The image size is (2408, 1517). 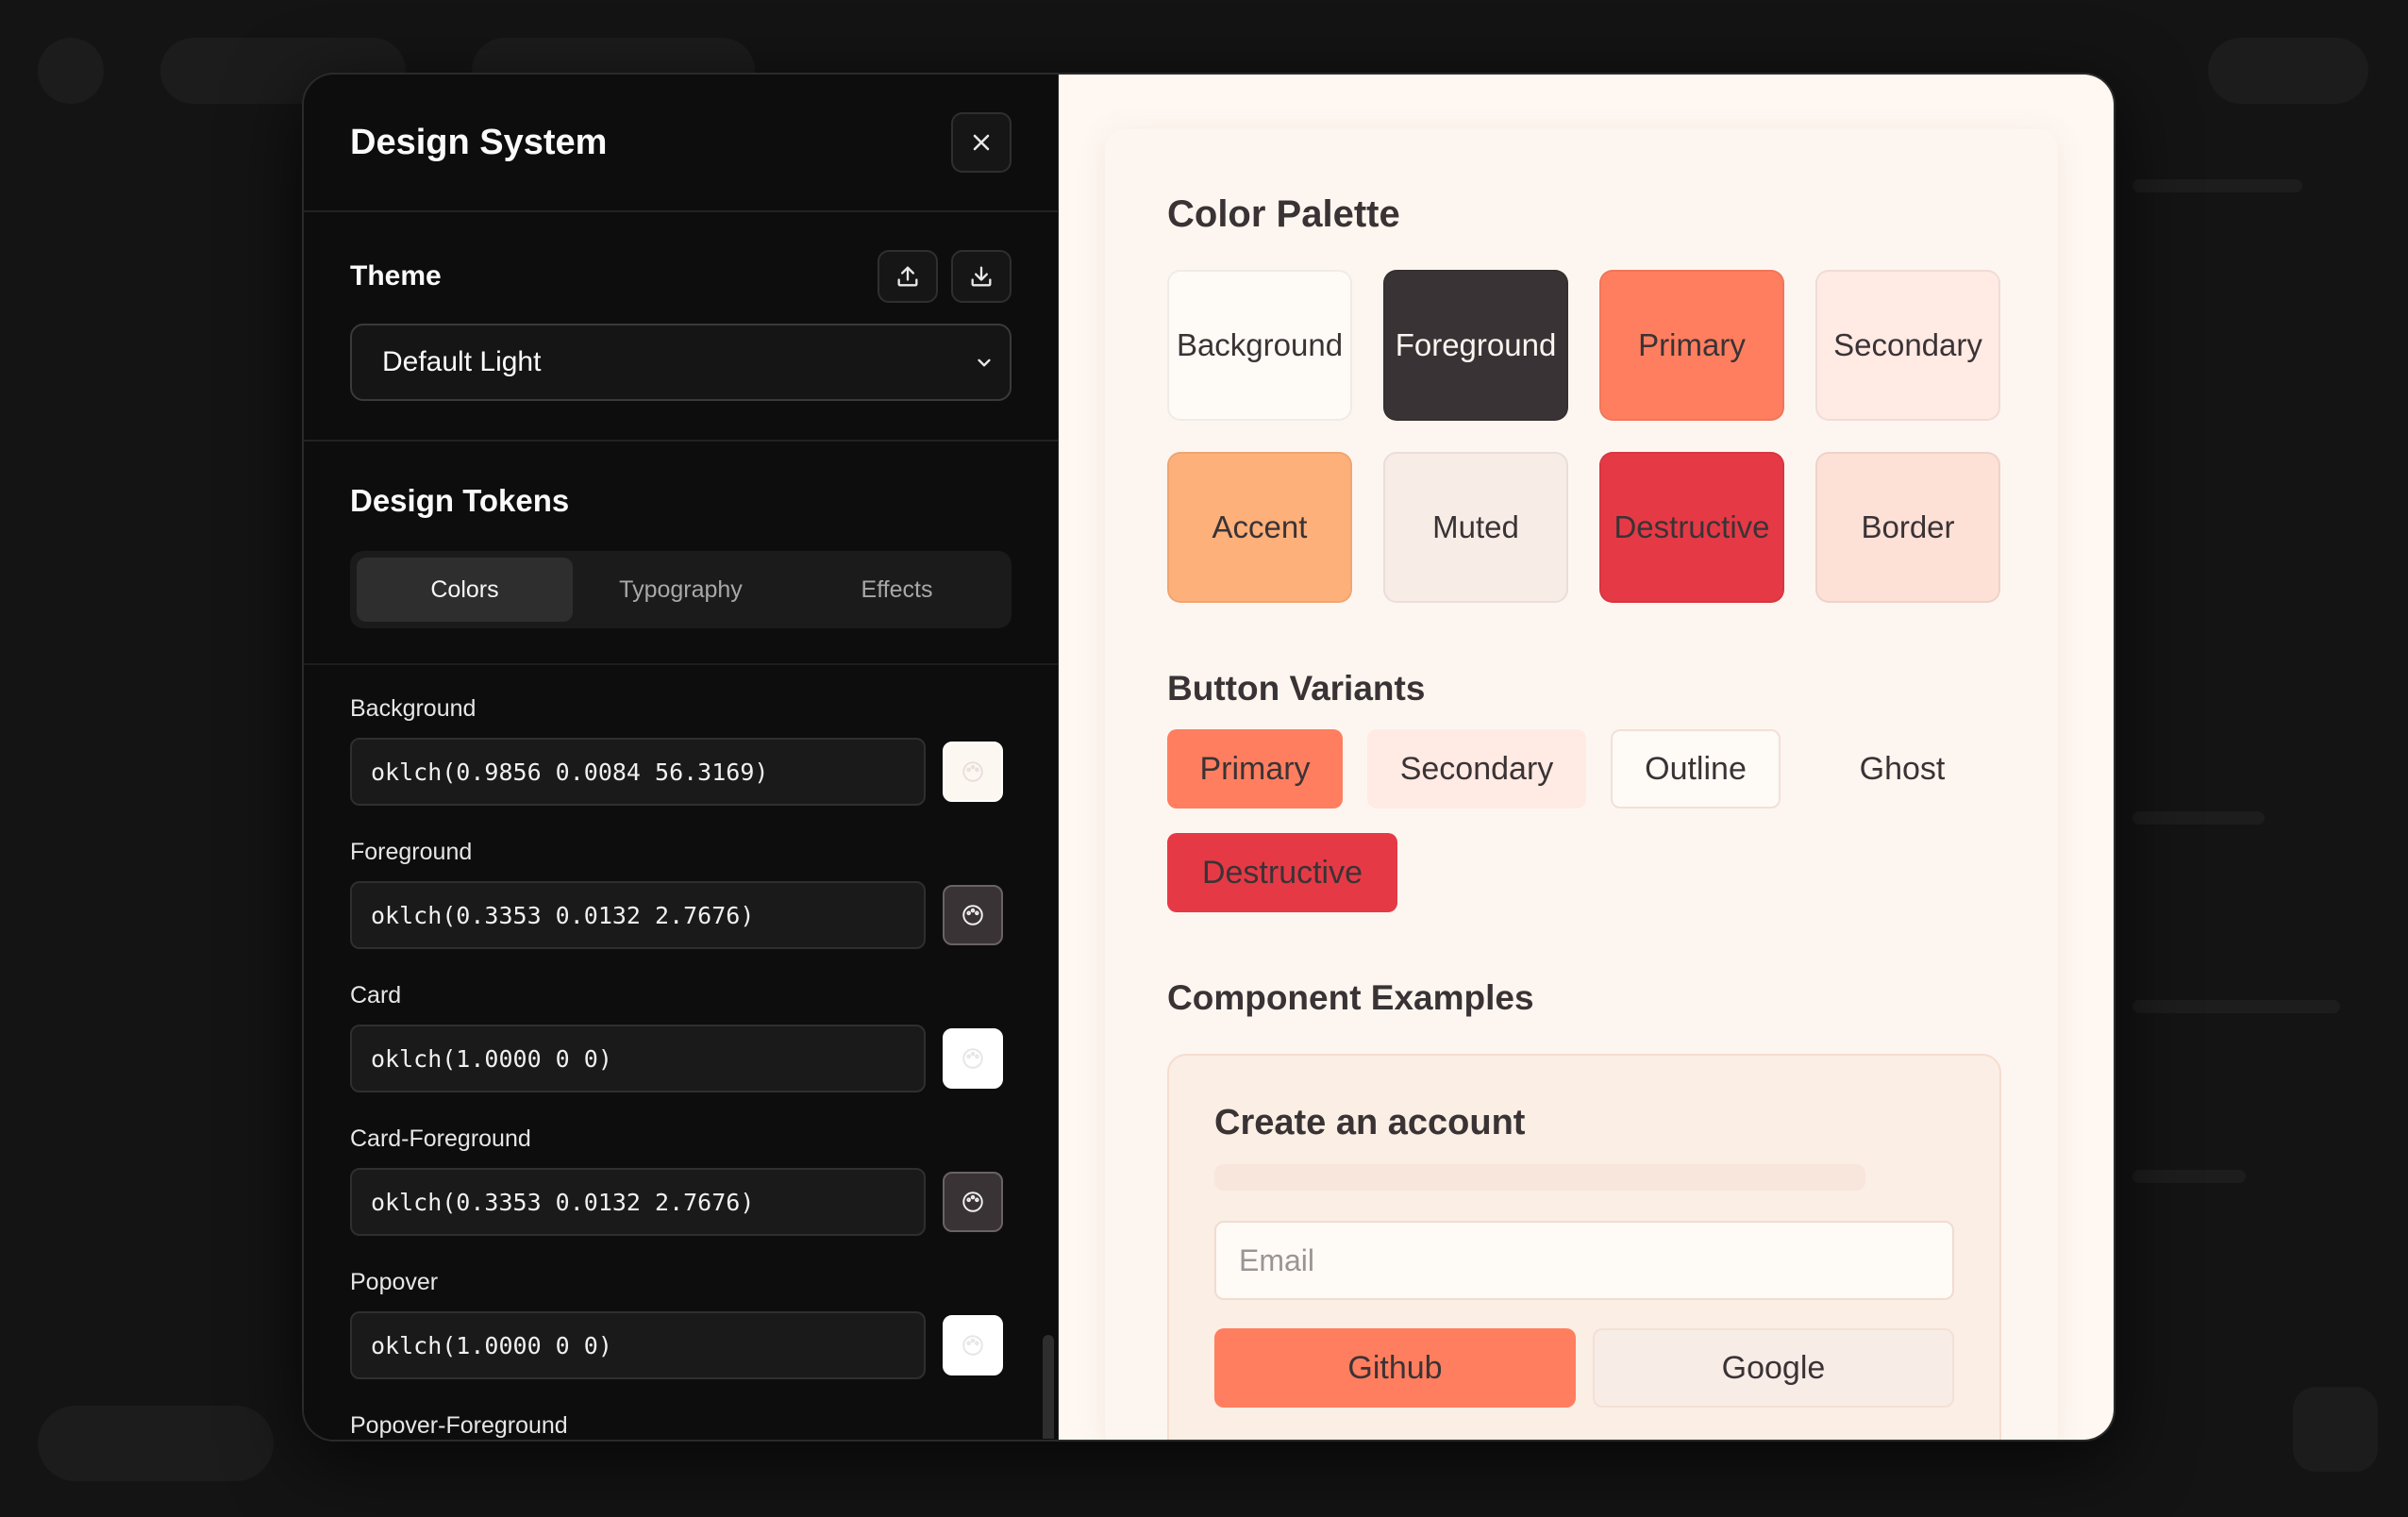 I want to click on destructive-button: Destructive, so click(x=1282, y=872).